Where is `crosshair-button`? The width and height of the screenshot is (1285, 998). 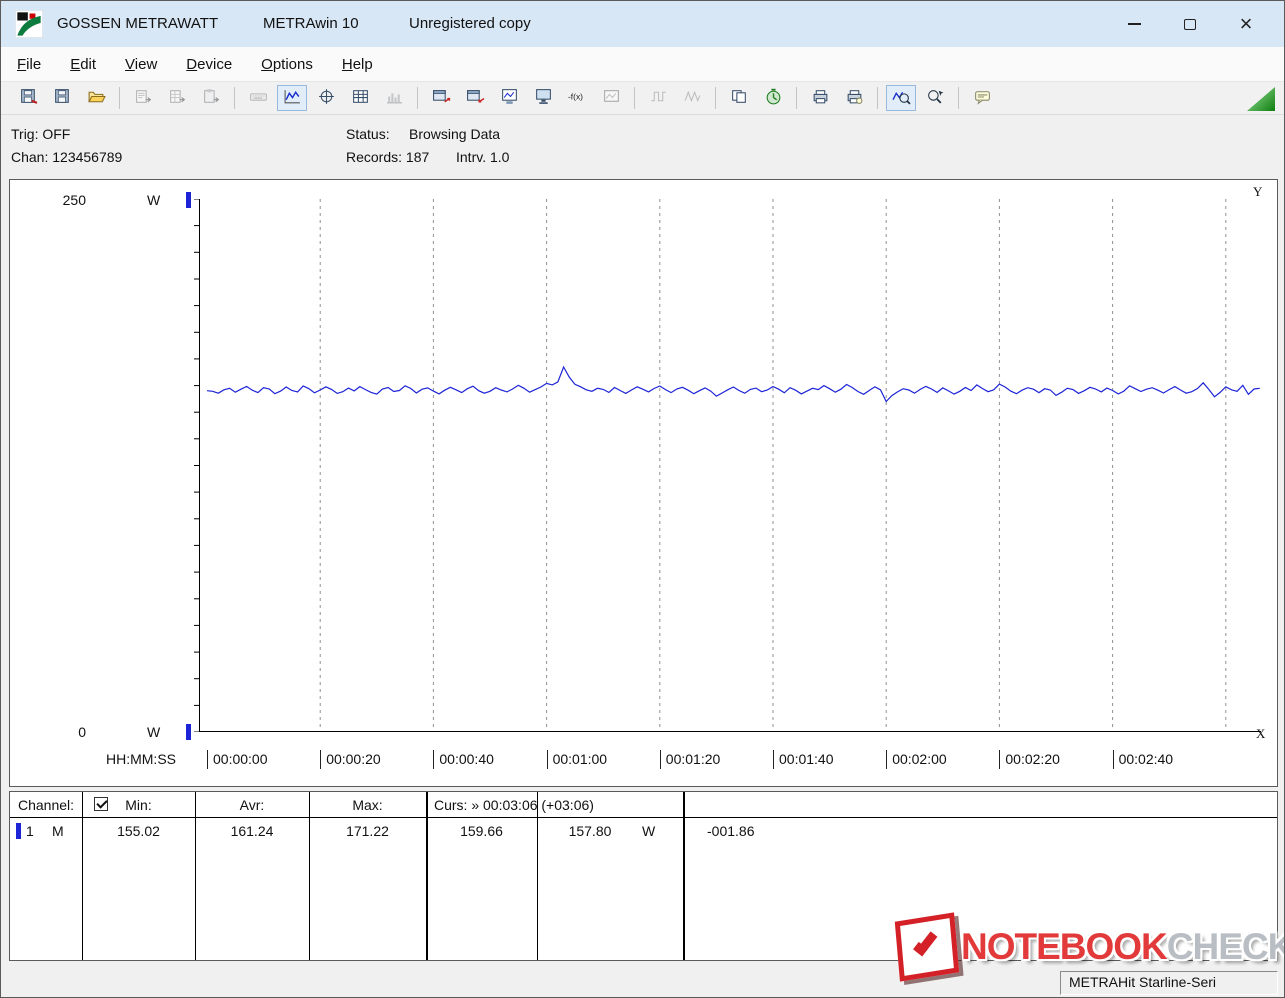 crosshair-button is located at coordinates (326, 98).